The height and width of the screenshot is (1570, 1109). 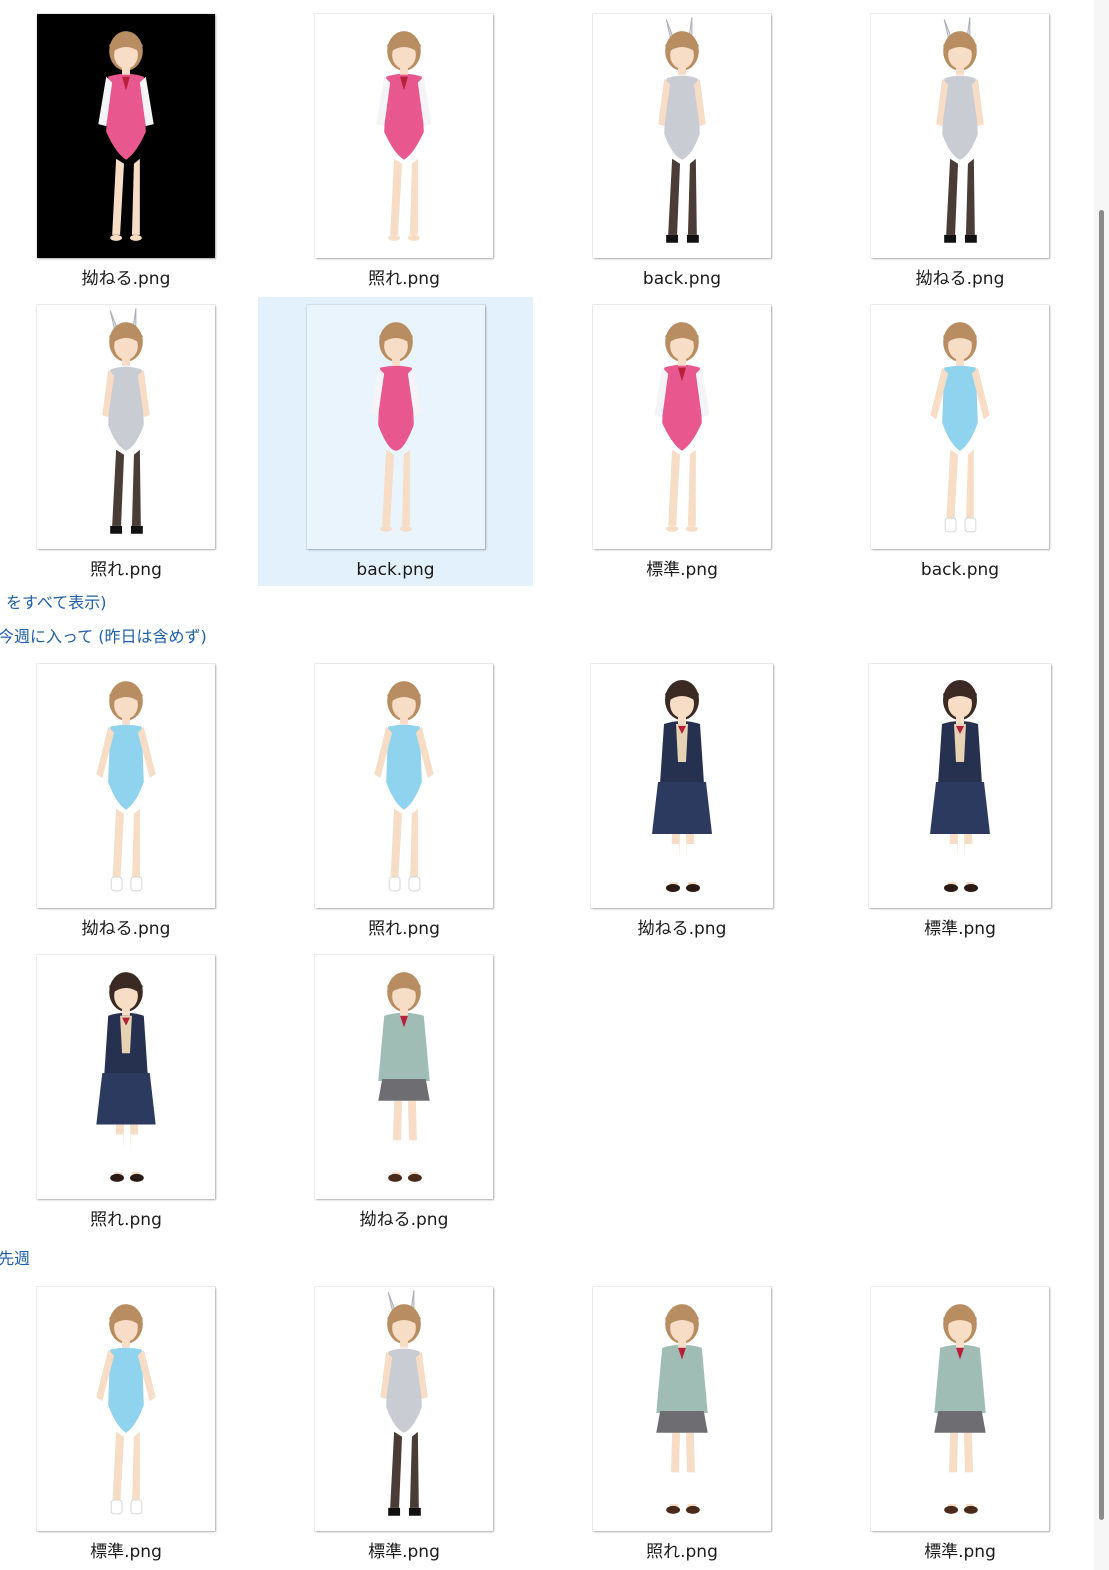 What do you see at coordinates (56, 603) in the screenshot?
I see `show-all-link: をすべて表示)` at bounding box center [56, 603].